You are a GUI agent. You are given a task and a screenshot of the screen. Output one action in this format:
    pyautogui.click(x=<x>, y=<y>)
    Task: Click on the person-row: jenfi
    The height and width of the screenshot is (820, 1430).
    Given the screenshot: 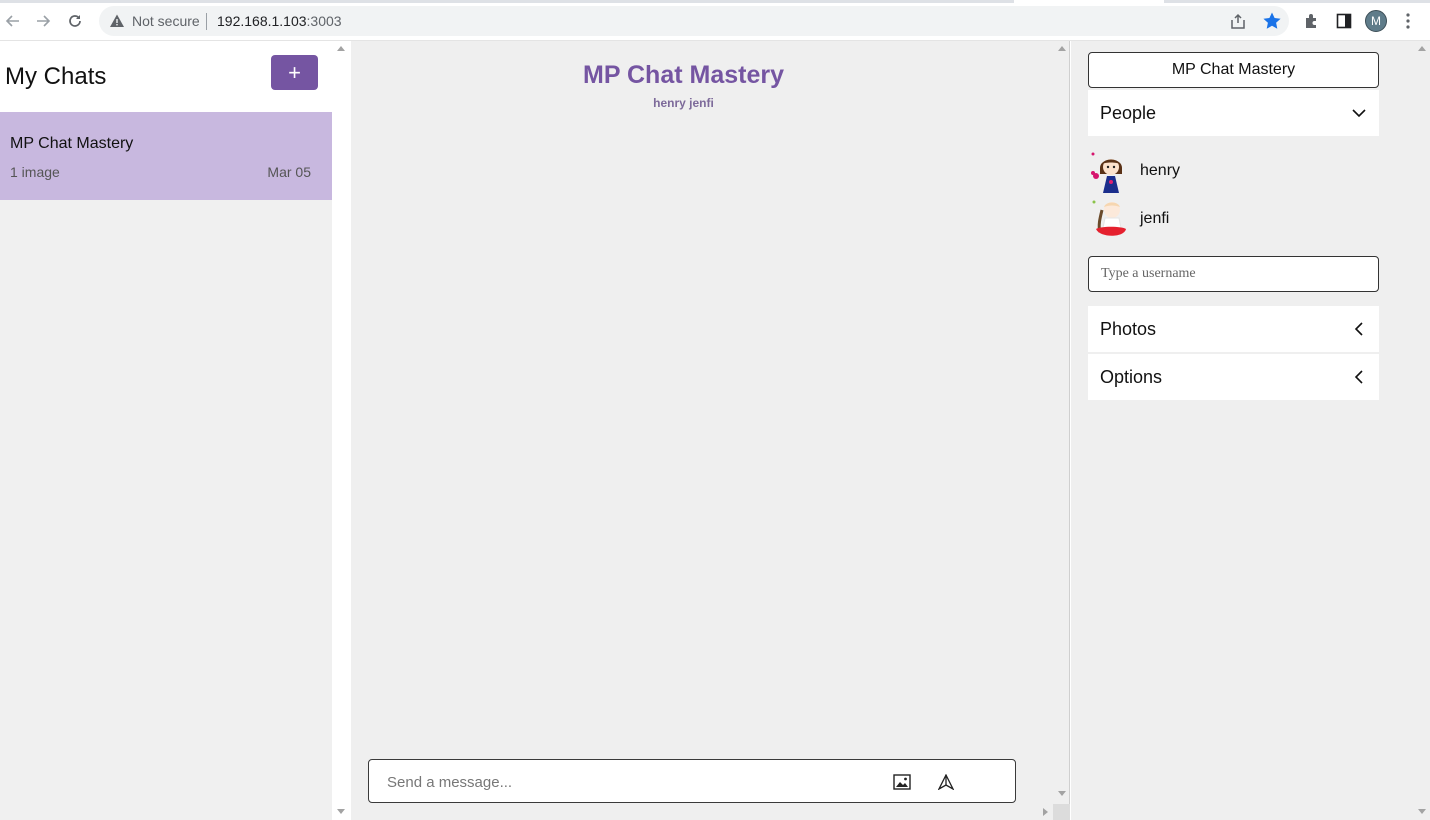 What is the action you would take?
    pyautogui.click(x=1128, y=219)
    